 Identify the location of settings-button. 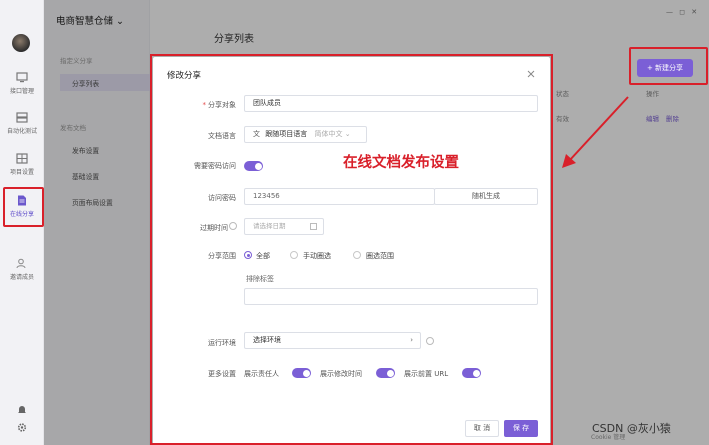
(22, 429).